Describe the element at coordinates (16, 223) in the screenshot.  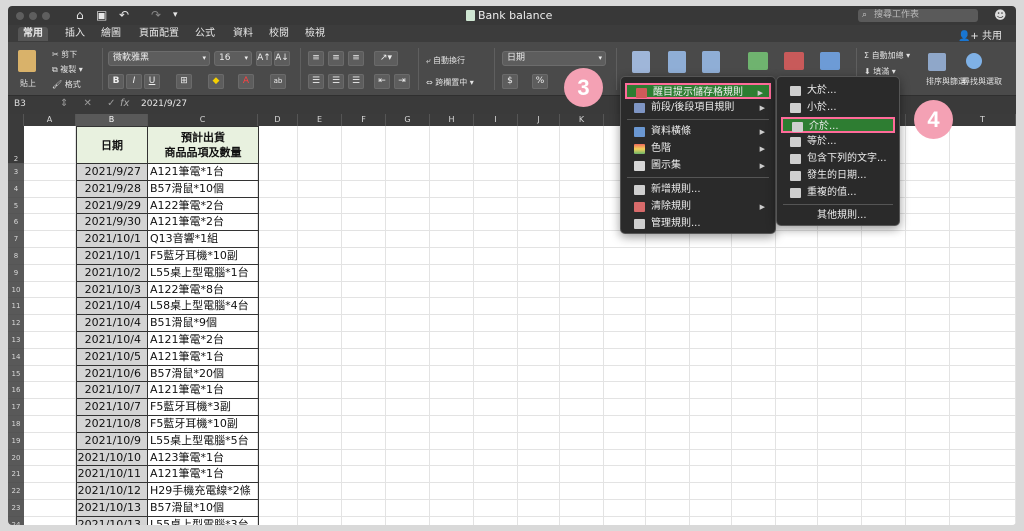
I see `row-header-6: 6` at that location.